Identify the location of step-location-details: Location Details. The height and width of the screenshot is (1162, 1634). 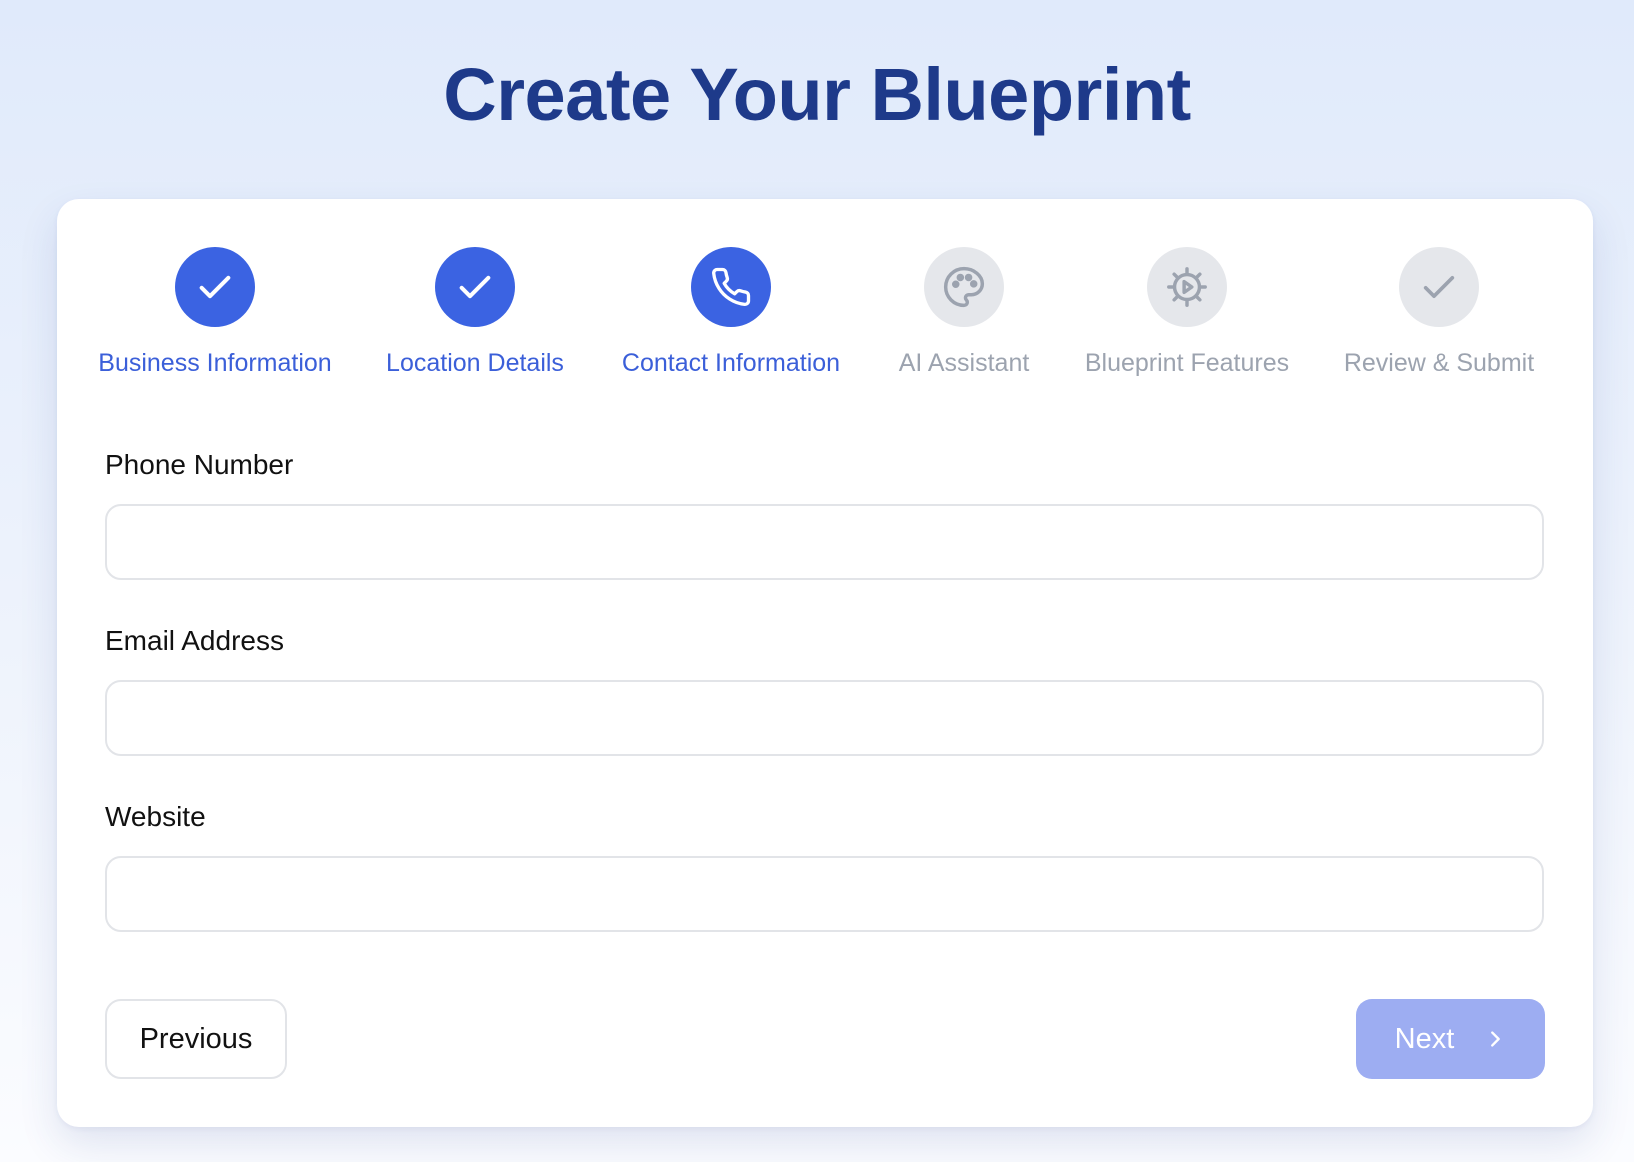
(475, 312).